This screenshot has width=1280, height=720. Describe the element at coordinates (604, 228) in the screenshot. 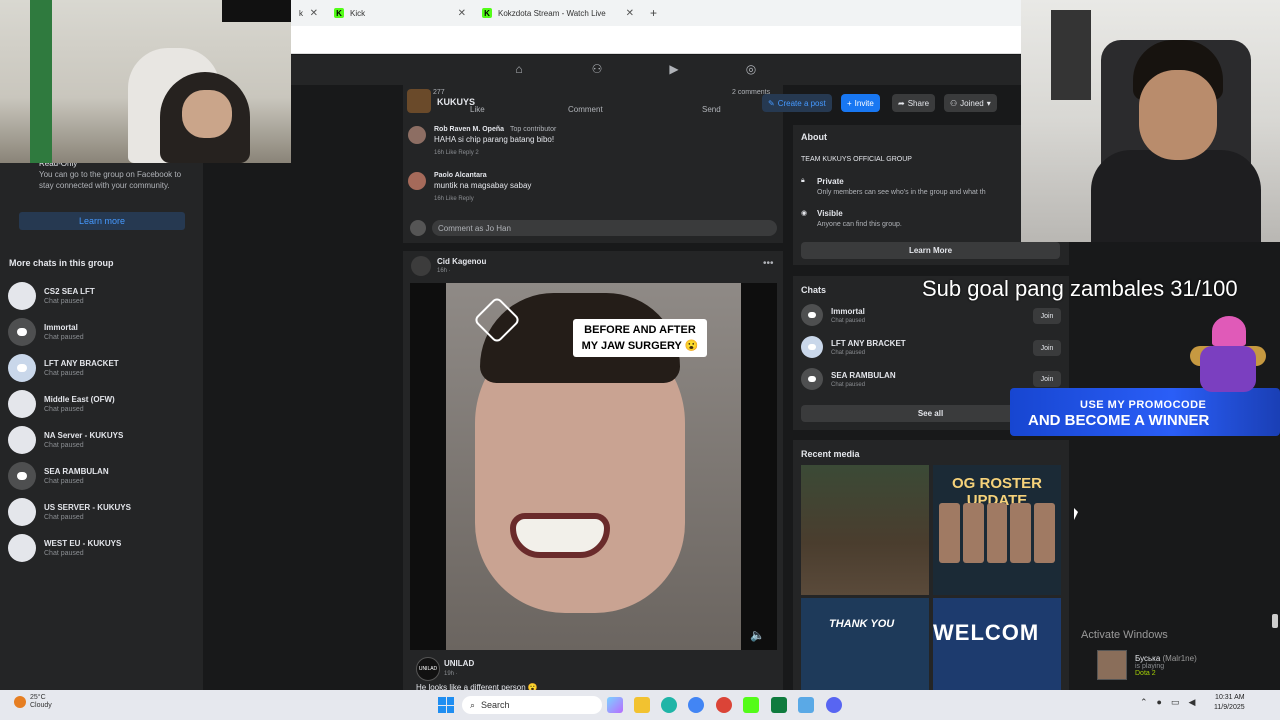

I see `comment-input: Comment as Jo Han` at that location.